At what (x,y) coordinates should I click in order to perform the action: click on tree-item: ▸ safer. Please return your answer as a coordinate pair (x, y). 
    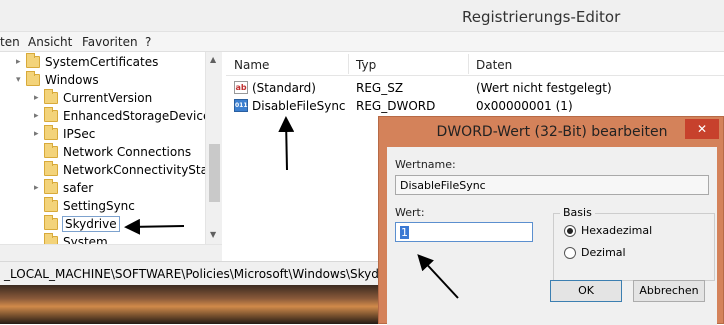
    Looking at the image, I should click on (63, 188).